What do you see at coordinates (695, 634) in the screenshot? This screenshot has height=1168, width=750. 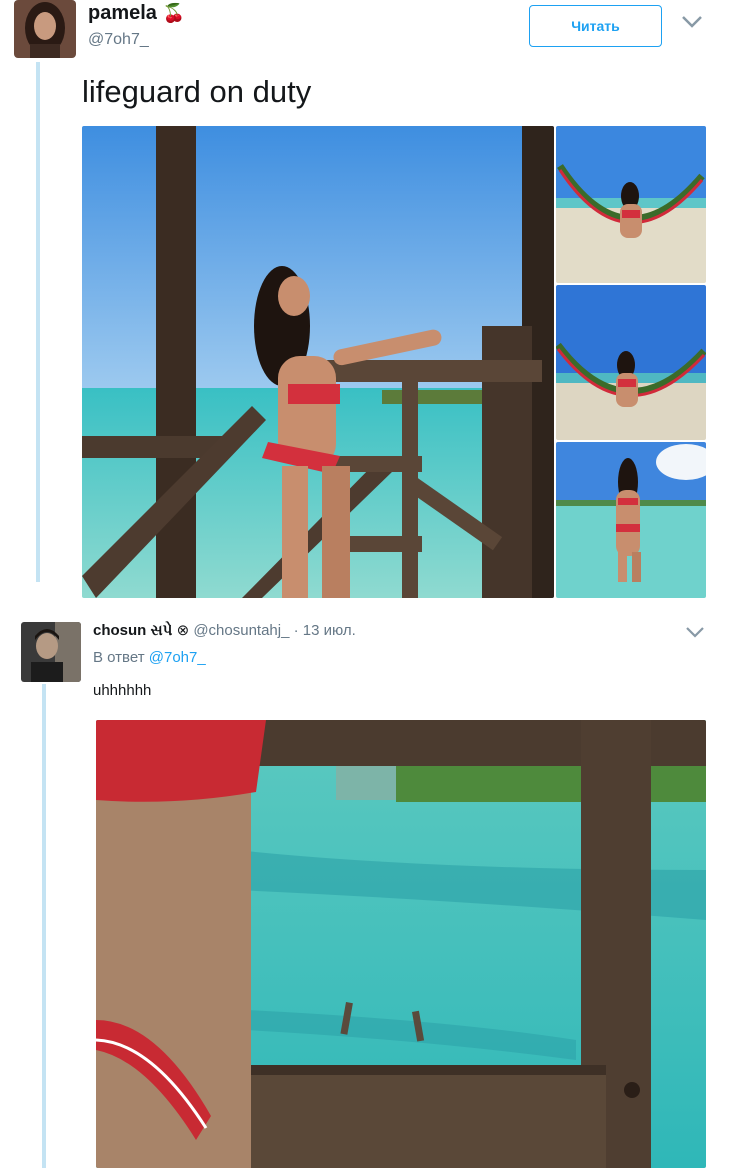 I see `reply-chevron-down-icon` at bounding box center [695, 634].